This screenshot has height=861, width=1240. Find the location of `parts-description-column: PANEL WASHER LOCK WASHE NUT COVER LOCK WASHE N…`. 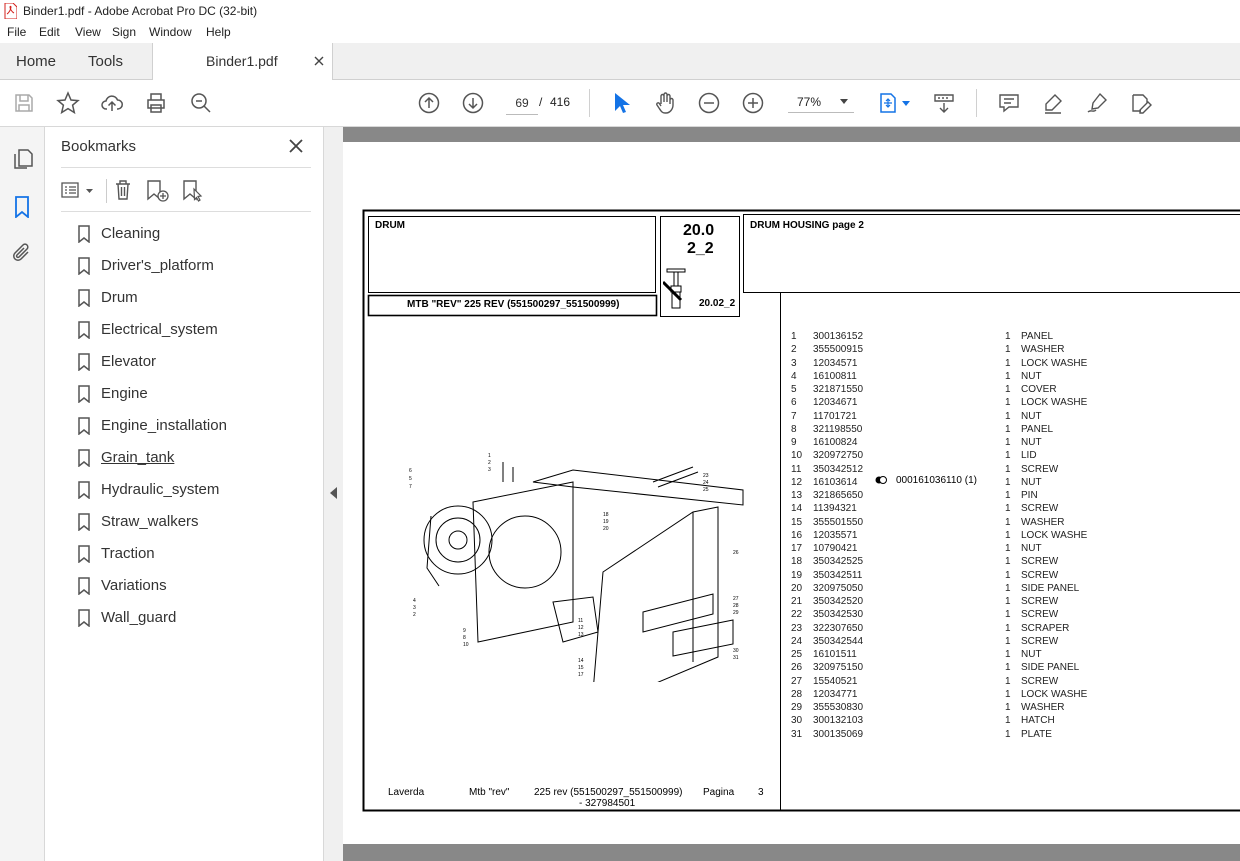

parts-description-column: PANEL WASHER LOCK WASHE NUT COVER LOCK WASHE N… is located at coordinates (1071, 535).